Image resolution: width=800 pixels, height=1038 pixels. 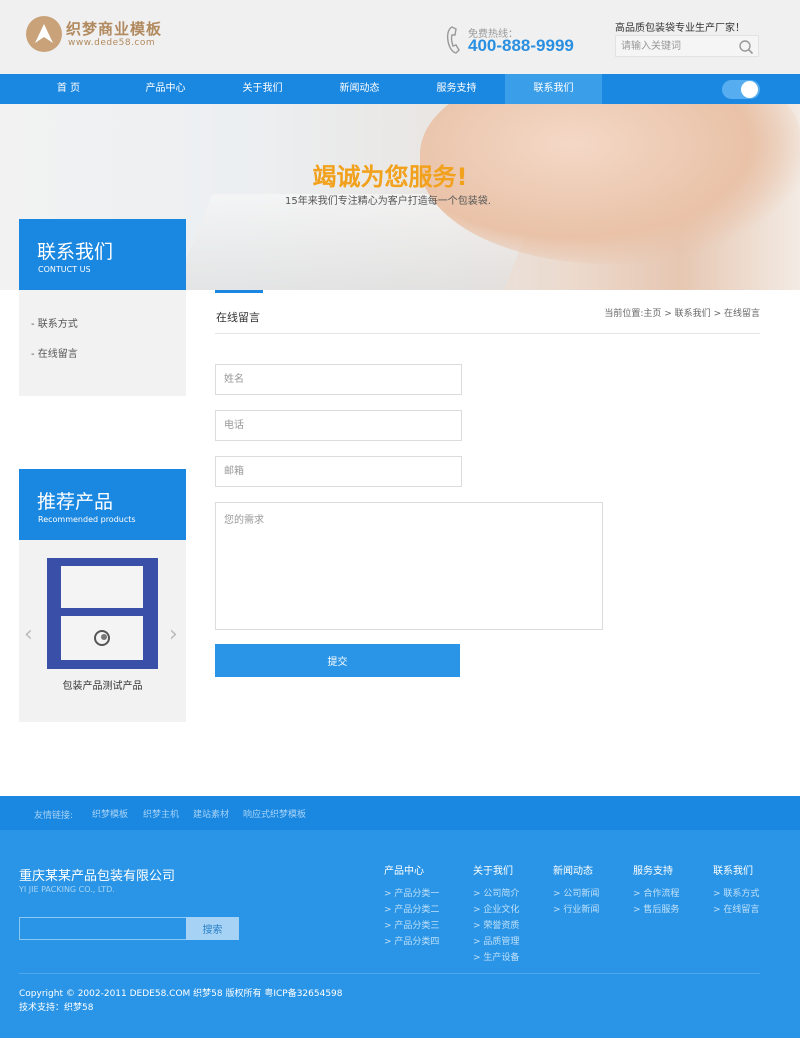 I want to click on site-logo: 织梦商业模板 www.dede58.com, so click(x=101, y=36).